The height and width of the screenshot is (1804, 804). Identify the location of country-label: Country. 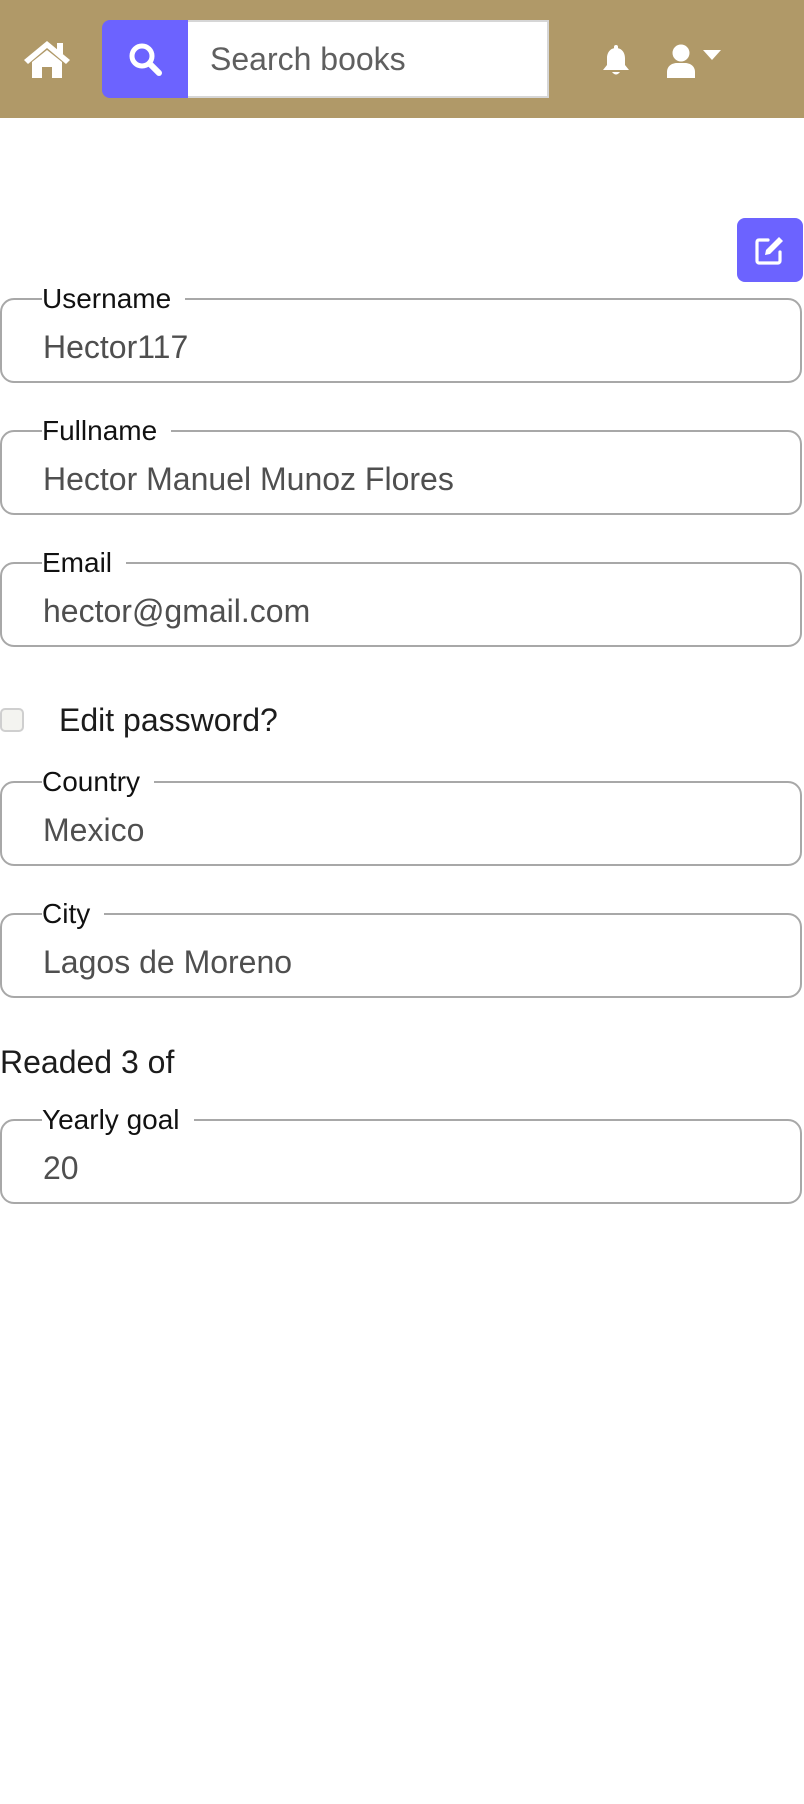
(98, 782).